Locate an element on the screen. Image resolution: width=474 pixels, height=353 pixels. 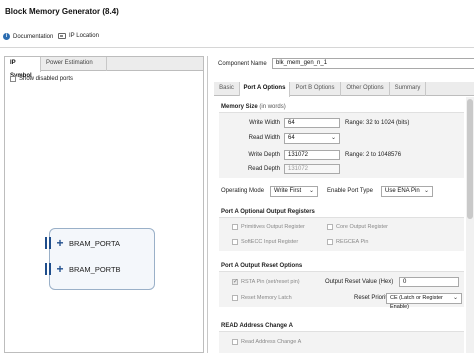
output-reset-value-input: 0 is located at coordinates (429, 282).